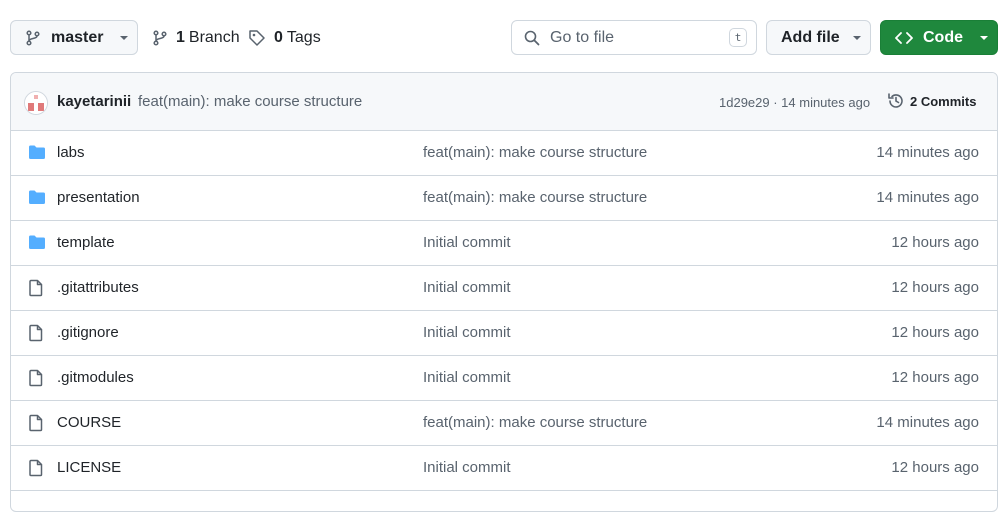 This screenshot has width=1004, height=512. Describe the element at coordinates (532, 37) in the screenshot. I see `search-icon` at that location.